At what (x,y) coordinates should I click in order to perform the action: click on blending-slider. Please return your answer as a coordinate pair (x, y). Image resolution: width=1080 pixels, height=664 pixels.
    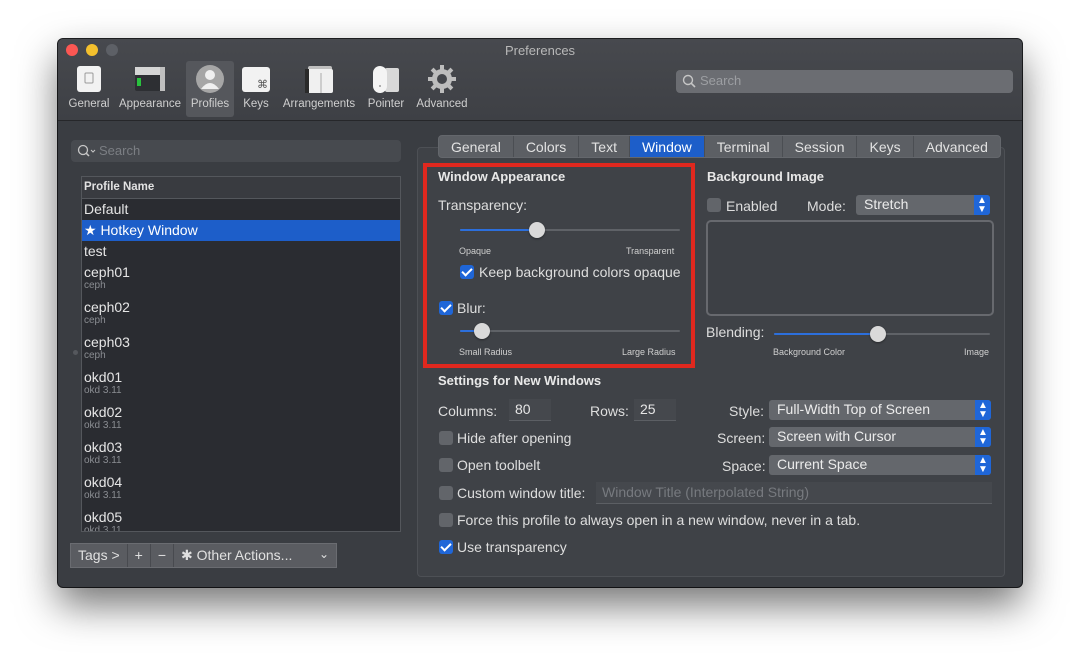
    Looking at the image, I should click on (882, 334).